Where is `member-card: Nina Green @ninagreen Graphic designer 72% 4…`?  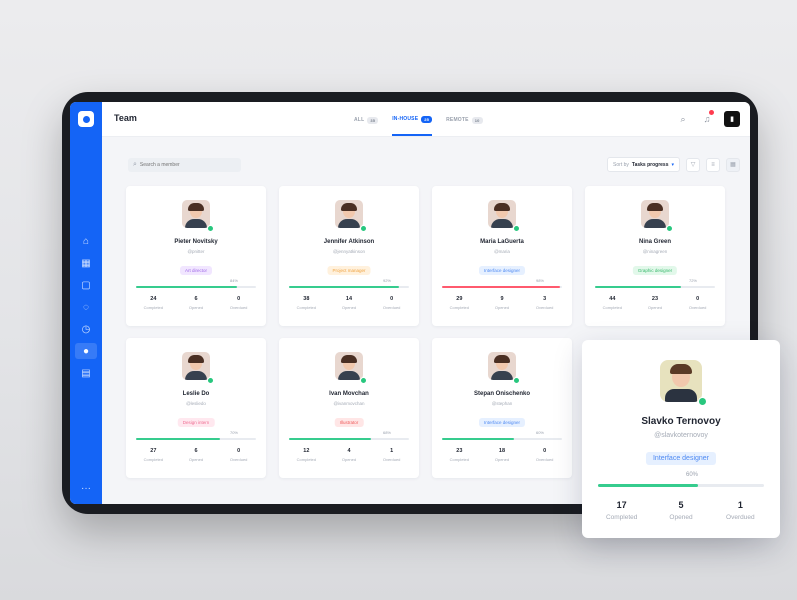 member-card: Nina Green @ninagreen Graphic designer 72% 4… is located at coordinates (655, 256).